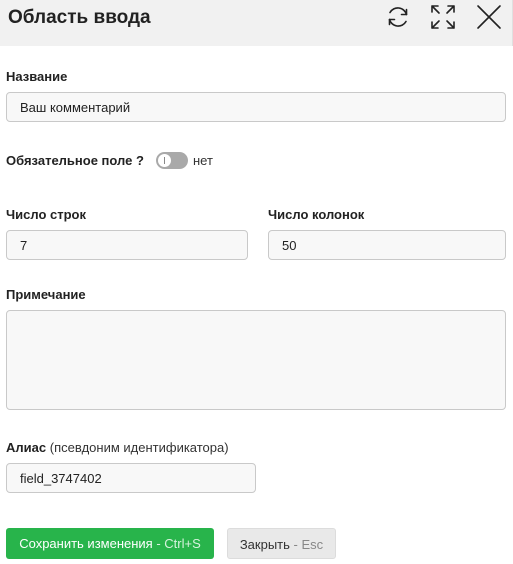 Image resolution: width=513 pixels, height=564 pixels. What do you see at coordinates (131, 478) in the screenshot?
I see `alias-input` at bounding box center [131, 478].